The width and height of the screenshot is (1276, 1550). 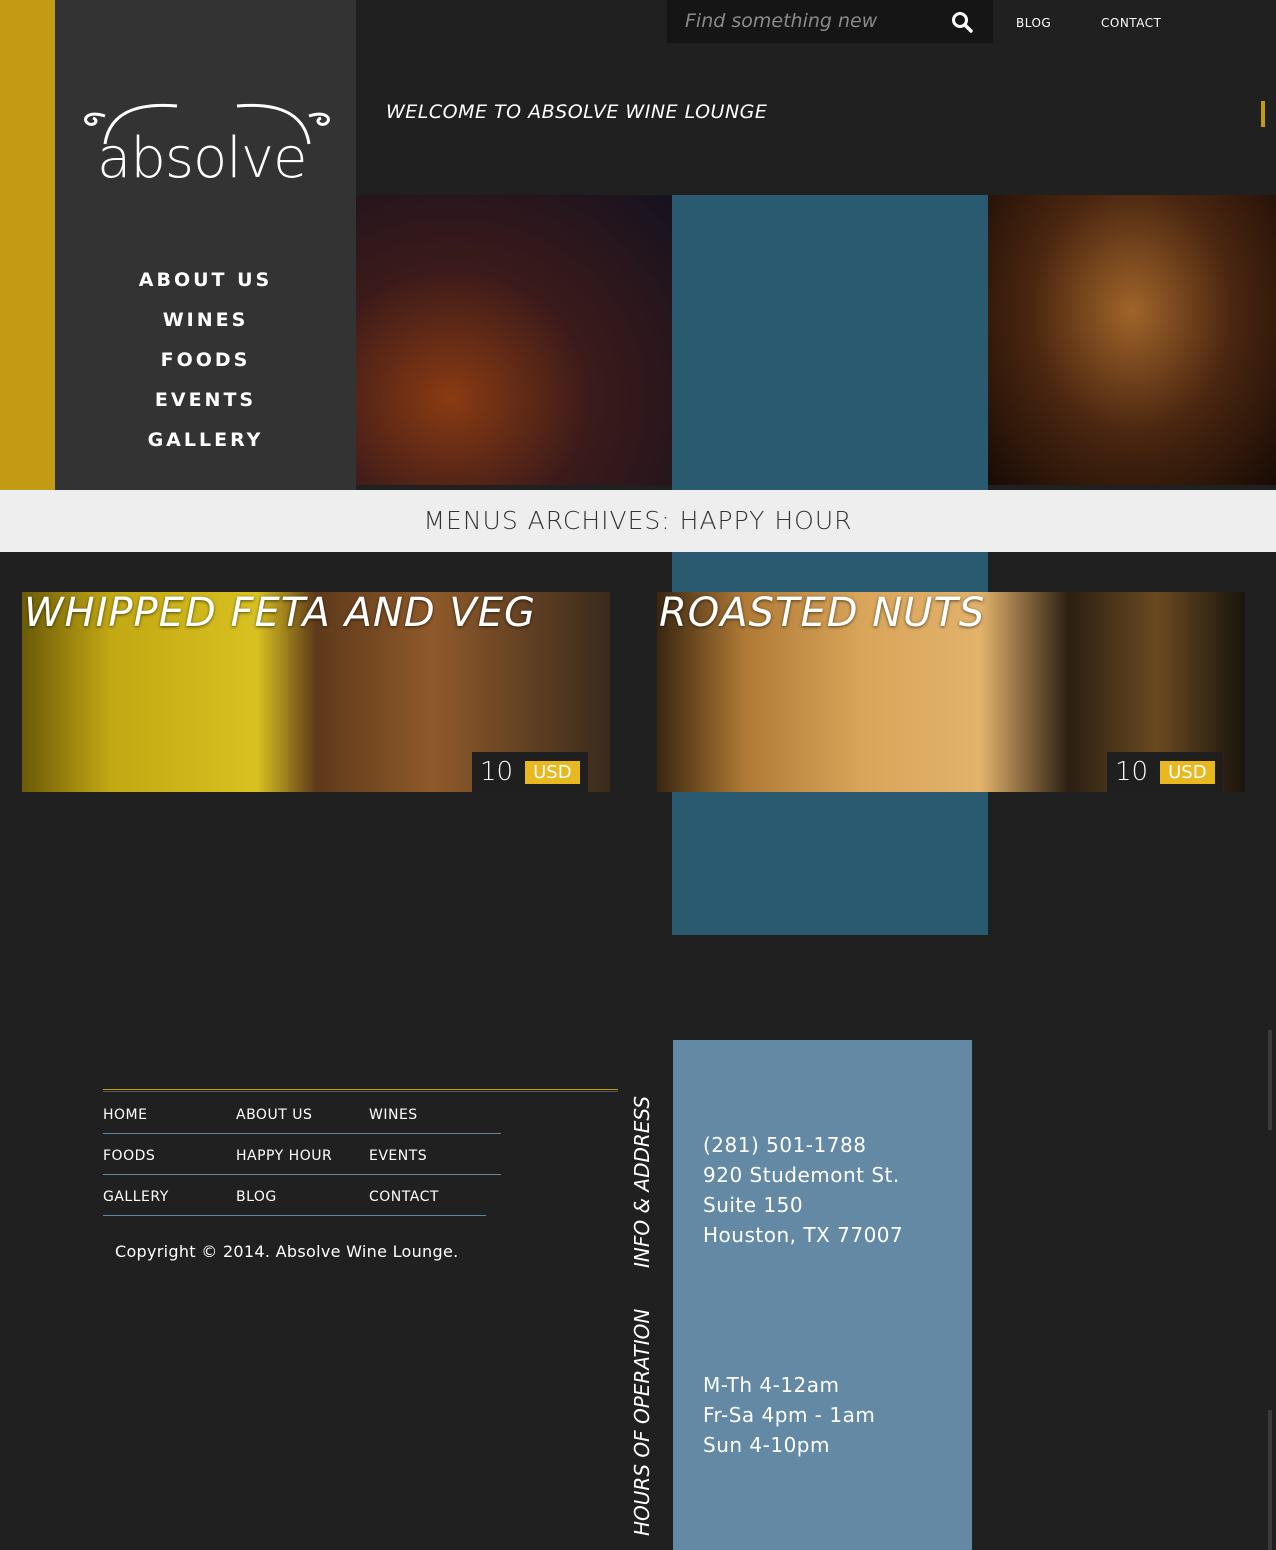 I want to click on main-nav: ABOUT US WINES FOODS EVENTS GALLERY, so click(x=205, y=364).